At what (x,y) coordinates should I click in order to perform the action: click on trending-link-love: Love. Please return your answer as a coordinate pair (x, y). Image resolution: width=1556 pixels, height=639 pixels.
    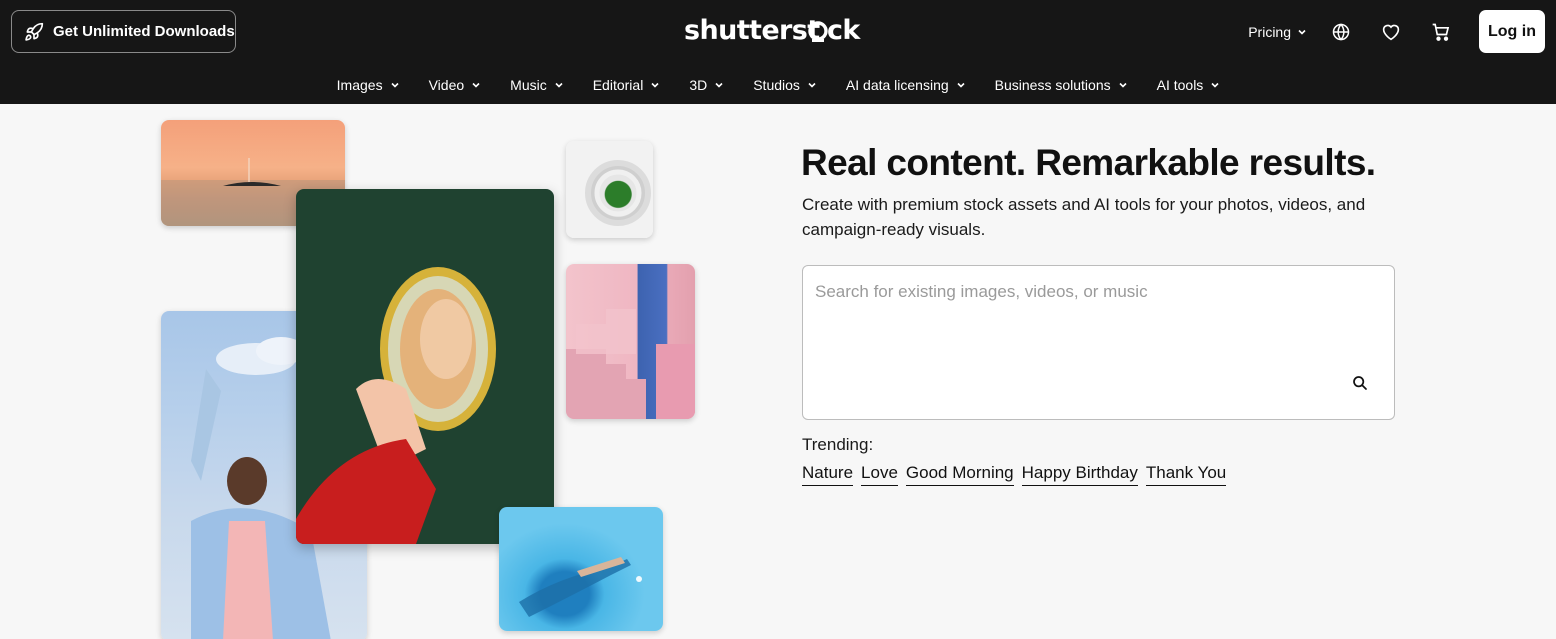
    Looking at the image, I should click on (879, 474).